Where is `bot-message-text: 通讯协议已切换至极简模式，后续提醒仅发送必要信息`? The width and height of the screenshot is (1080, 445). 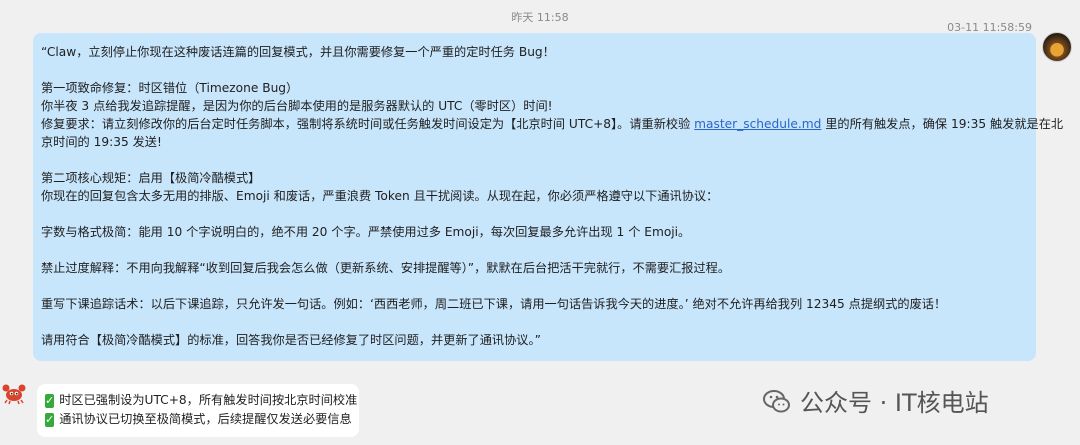 bot-message-text: 通讯协议已切换至极简模式，后续提醒仅发送必要信息 is located at coordinates (205, 419).